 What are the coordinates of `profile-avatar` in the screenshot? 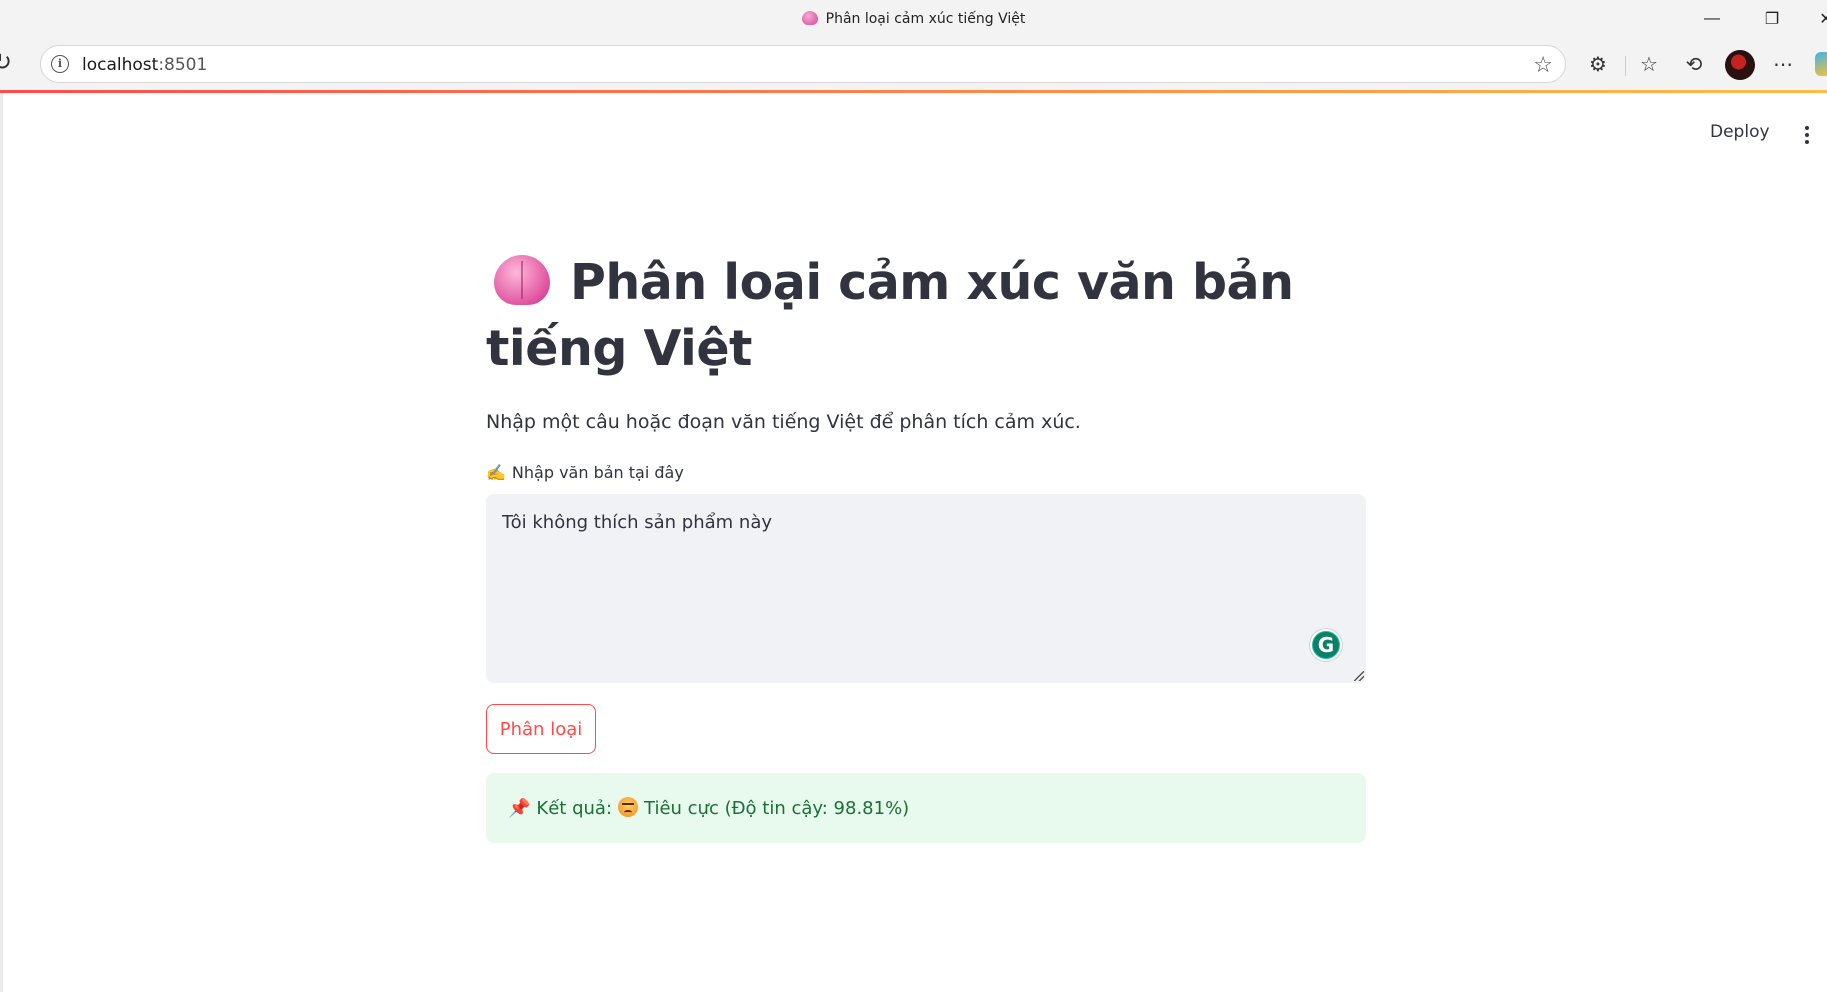 It's located at (1740, 65).